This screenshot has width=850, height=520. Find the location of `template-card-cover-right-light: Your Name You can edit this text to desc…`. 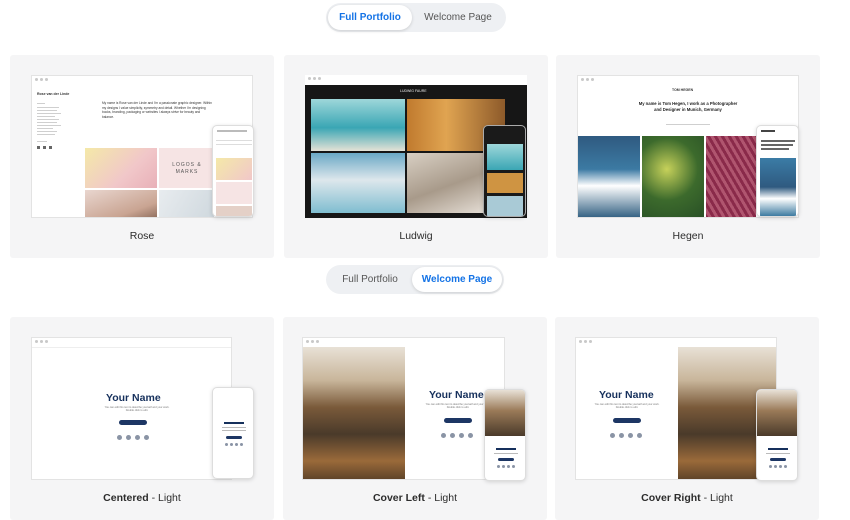

template-card-cover-right-light: Your Name You can edit this text to desc… is located at coordinates (687, 418).